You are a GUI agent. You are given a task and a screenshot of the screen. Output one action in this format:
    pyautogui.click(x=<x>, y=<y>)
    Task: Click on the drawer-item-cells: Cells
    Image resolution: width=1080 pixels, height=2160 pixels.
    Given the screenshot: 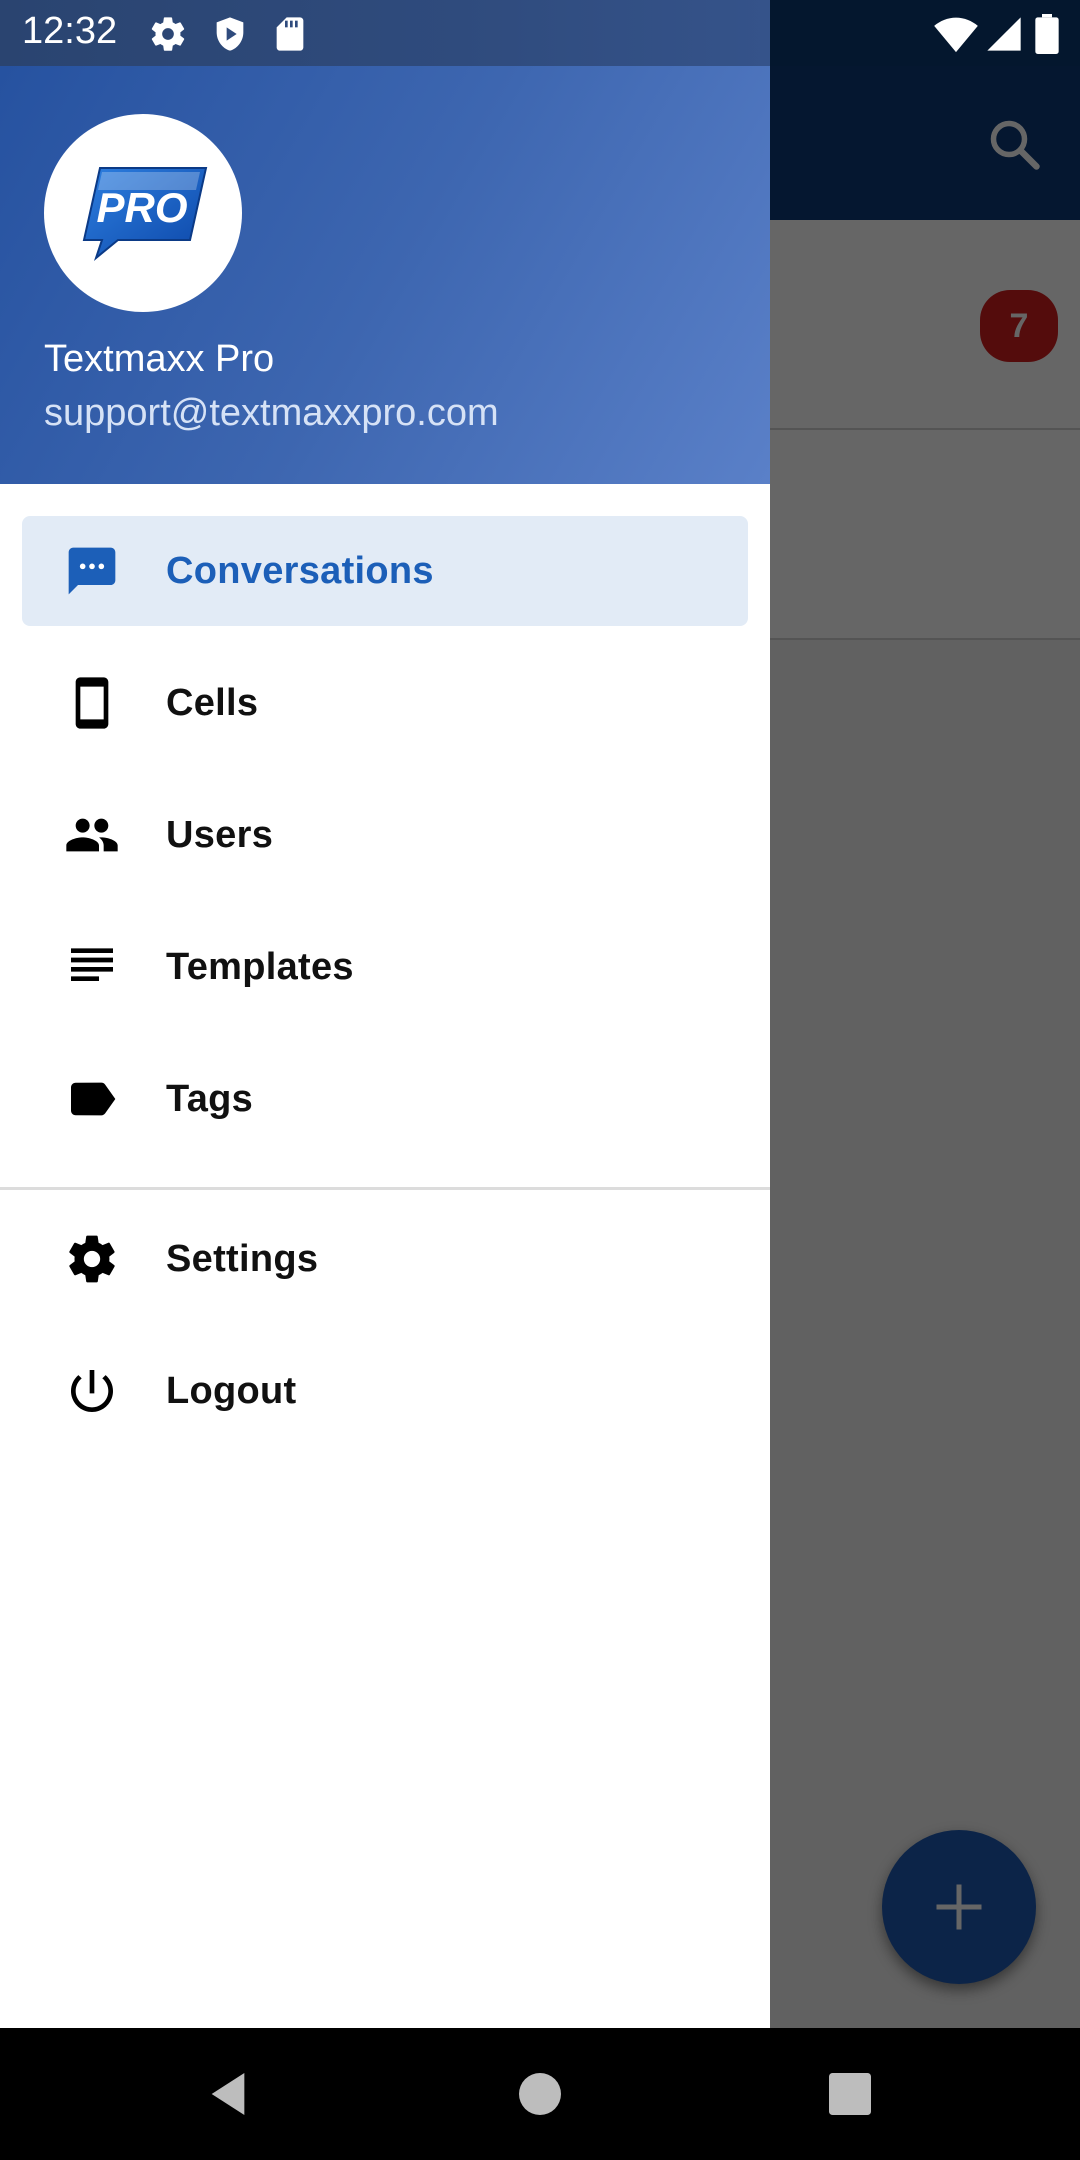 What is the action you would take?
    pyautogui.click(x=385, y=703)
    